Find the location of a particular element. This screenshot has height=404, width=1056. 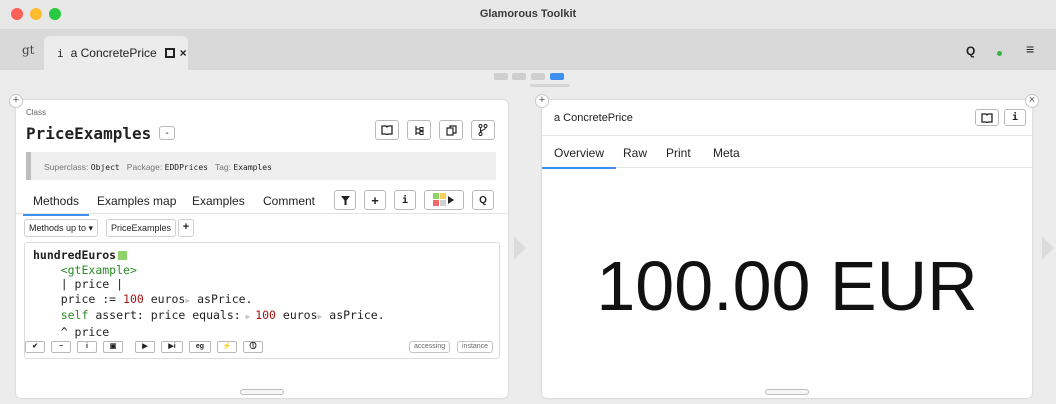

methods-up-to-dropdown: Methods up to ▾ is located at coordinates (61, 228).